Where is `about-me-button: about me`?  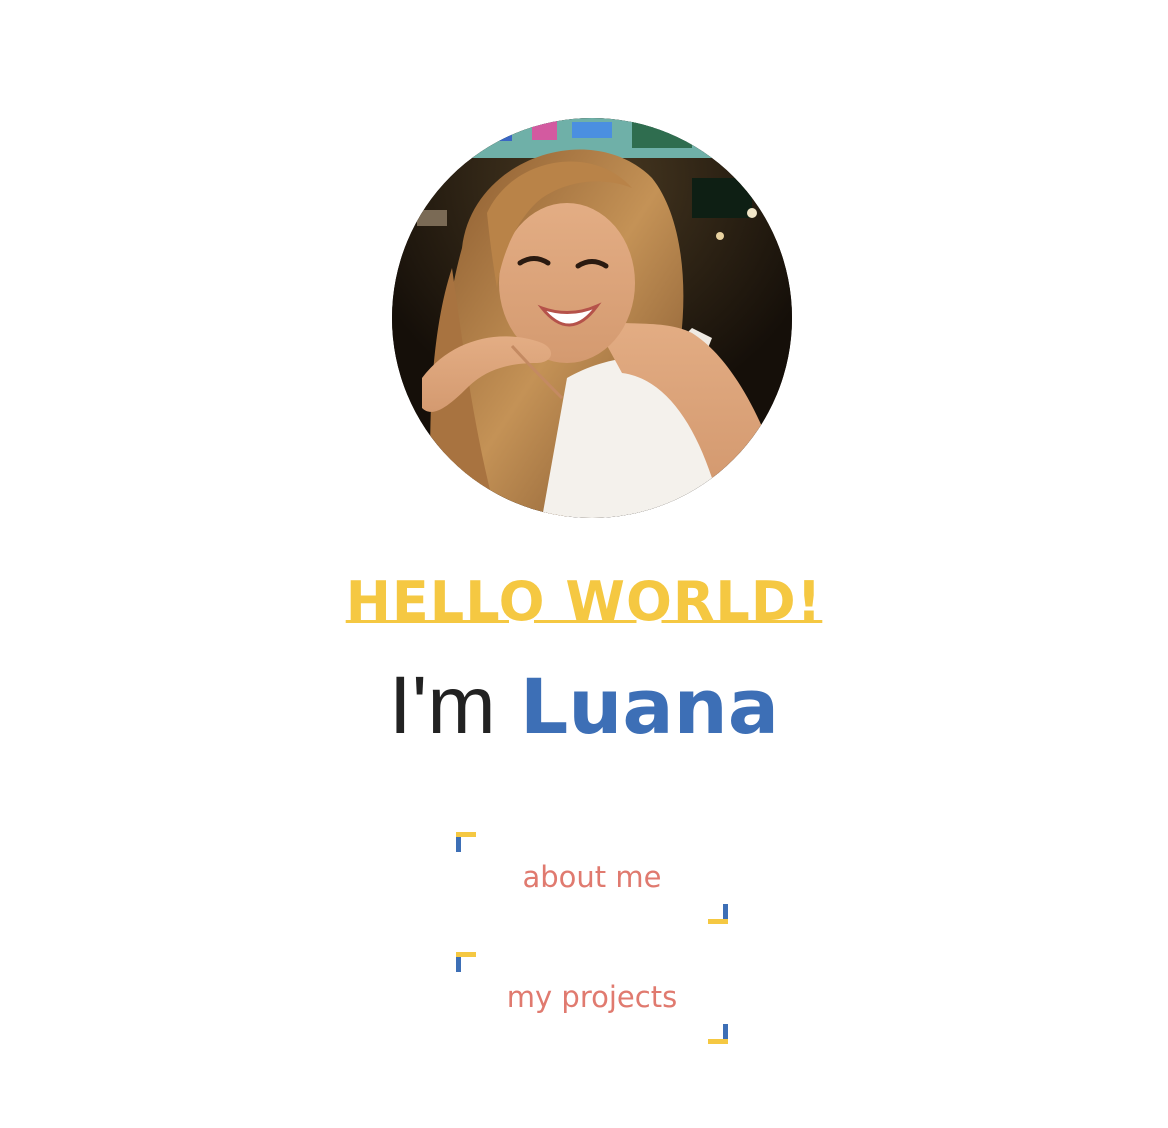 about-me-button: about me is located at coordinates (592, 878).